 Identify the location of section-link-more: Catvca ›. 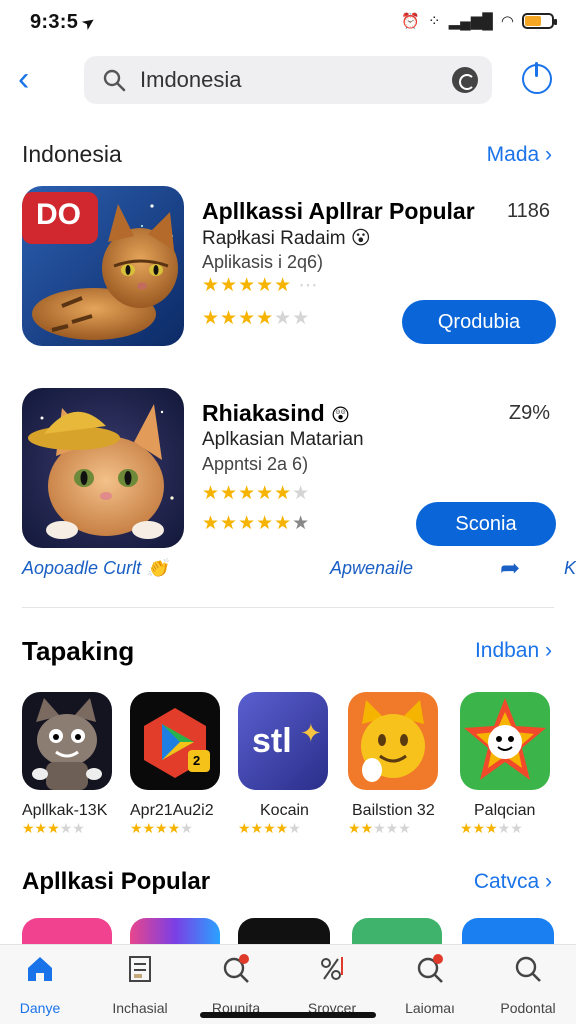
(513, 882).